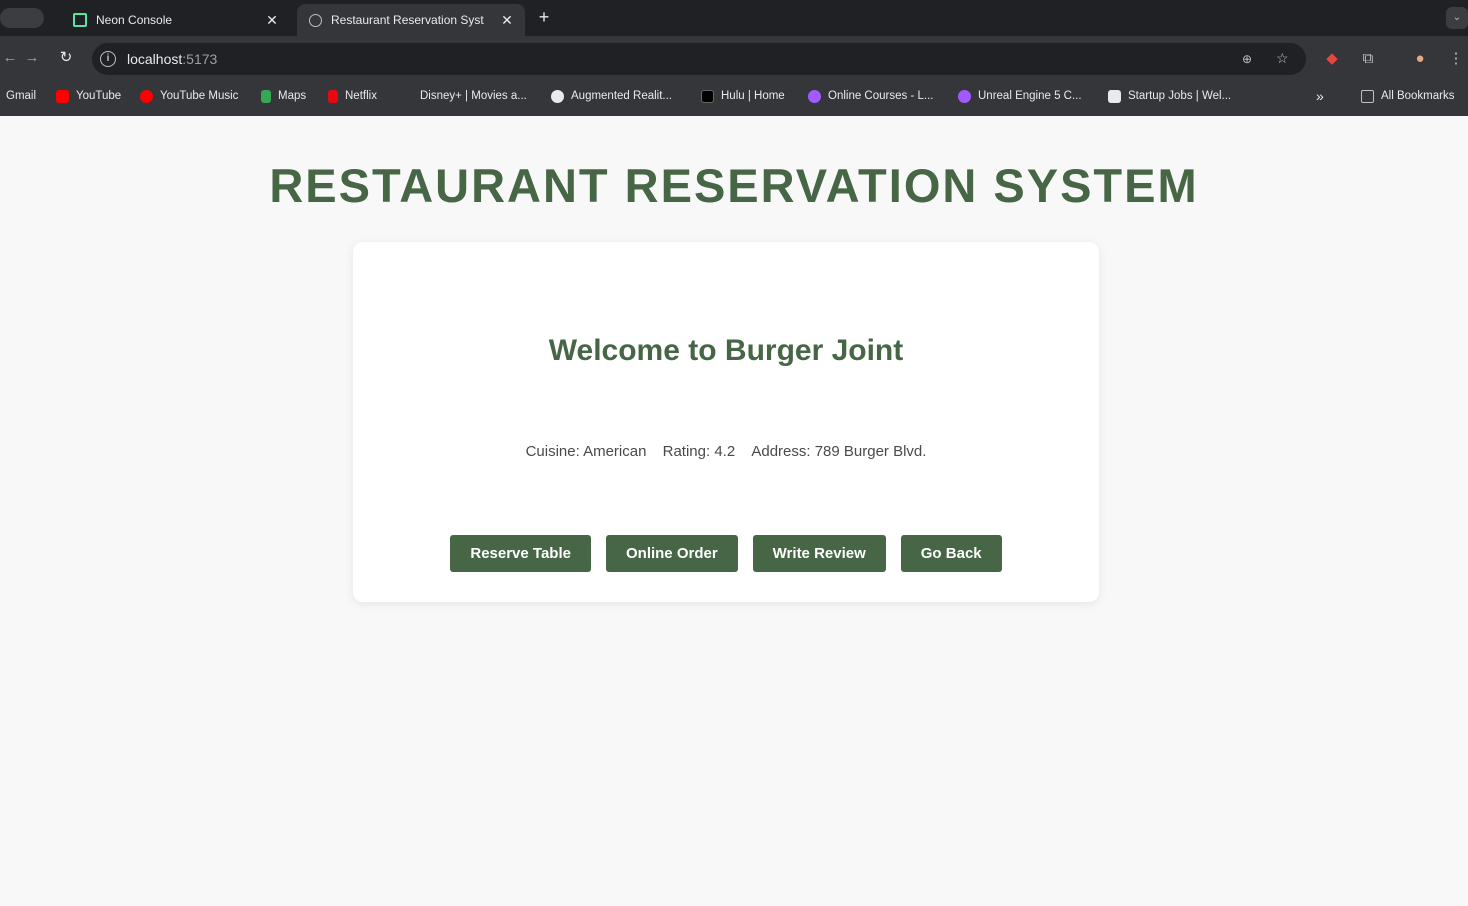  Describe the element at coordinates (176, 20) in the screenshot. I see `tab-neon-console: Neon Console ✕` at that location.